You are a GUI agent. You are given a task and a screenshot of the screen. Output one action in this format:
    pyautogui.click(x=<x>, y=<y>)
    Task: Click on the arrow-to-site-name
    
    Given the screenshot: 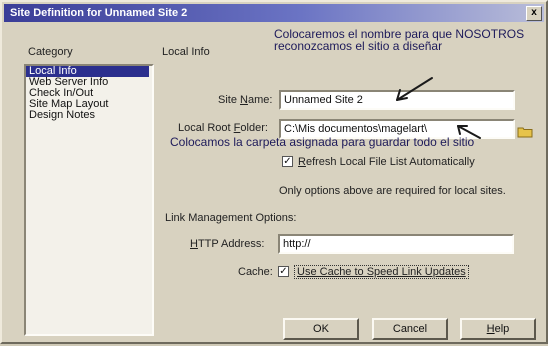 What is the action you would take?
    pyautogui.click(x=414, y=89)
    